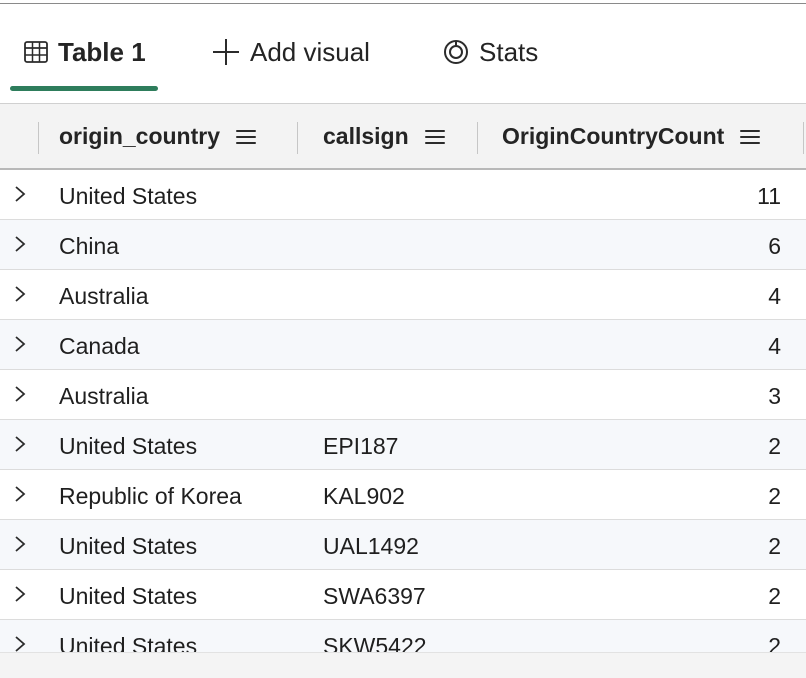 This screenshot has width=806, height=678. Describe the element at coordinates (769, 196) in the screenshot. I see `cell-origin-country-count: 11` at that location.